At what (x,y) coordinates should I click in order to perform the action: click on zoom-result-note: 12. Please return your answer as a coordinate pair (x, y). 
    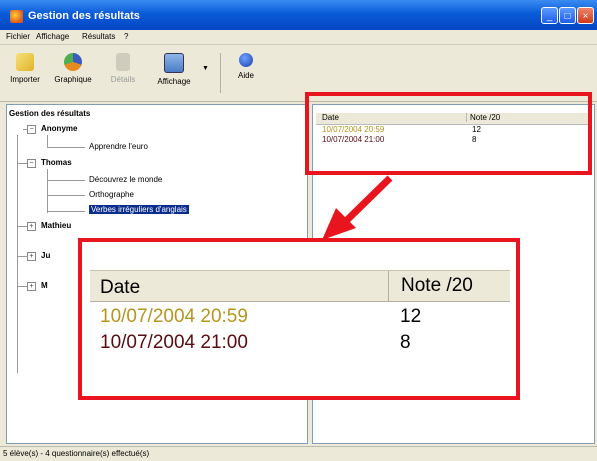
    Looking at the image, I should click on (411, 316).